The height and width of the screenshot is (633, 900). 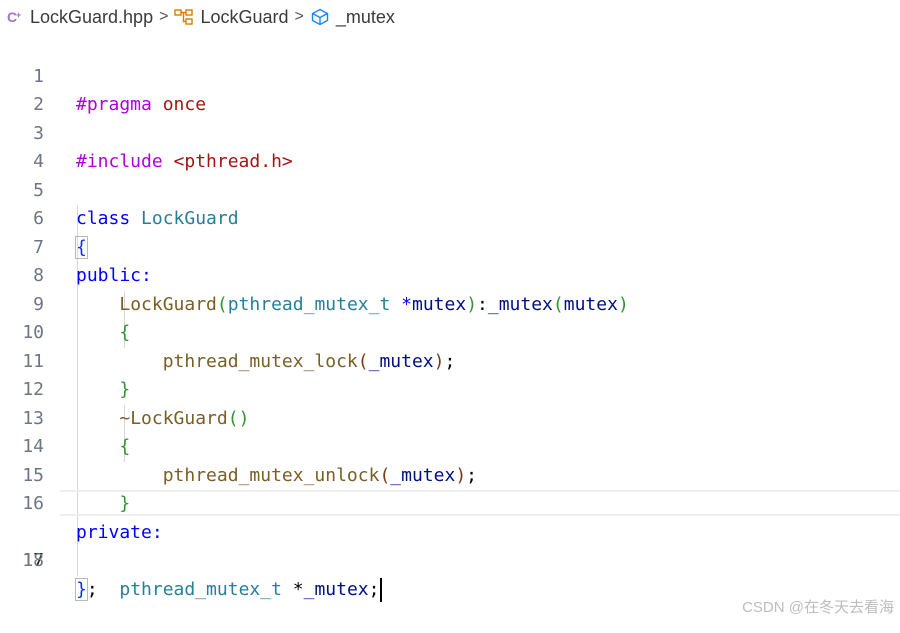 I want to click on code-line: 6 {, so click(x=450, y=218).